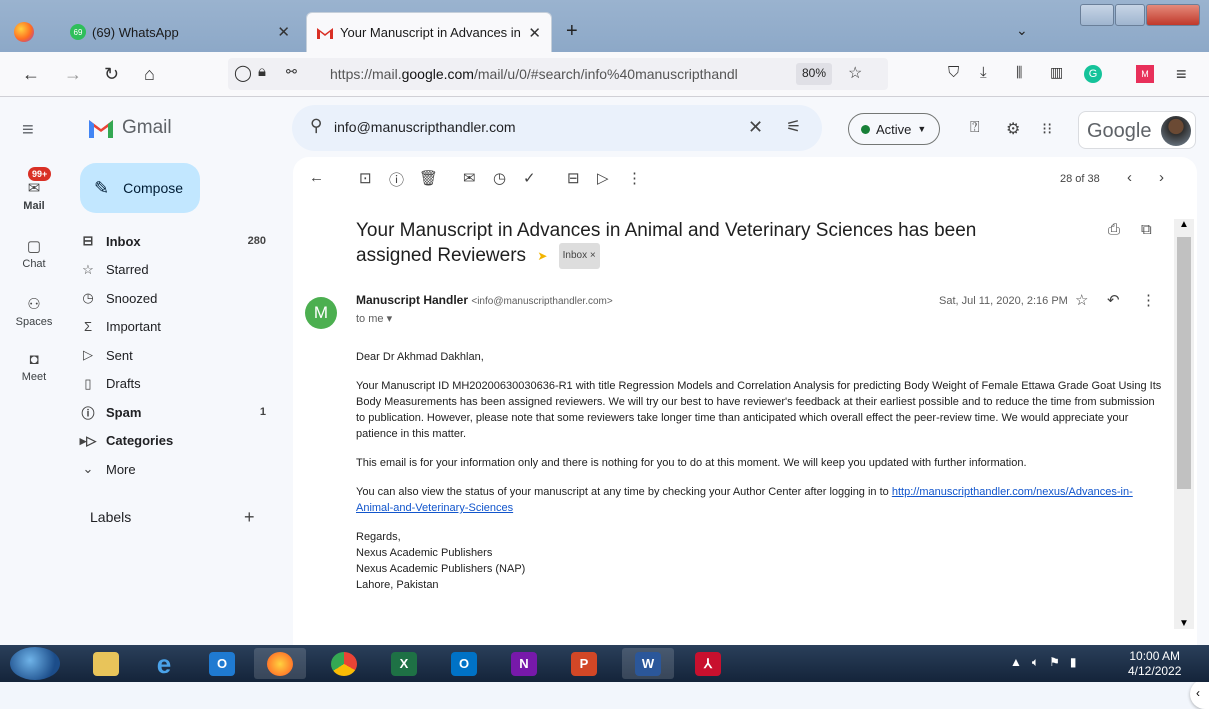 Image resolution: width=1209 pixels, height=709 pixels. What do you see at coordinates (572, 31) in the screenshot?
I see `new-tab-icon: +` at bounding box center [572, 31].